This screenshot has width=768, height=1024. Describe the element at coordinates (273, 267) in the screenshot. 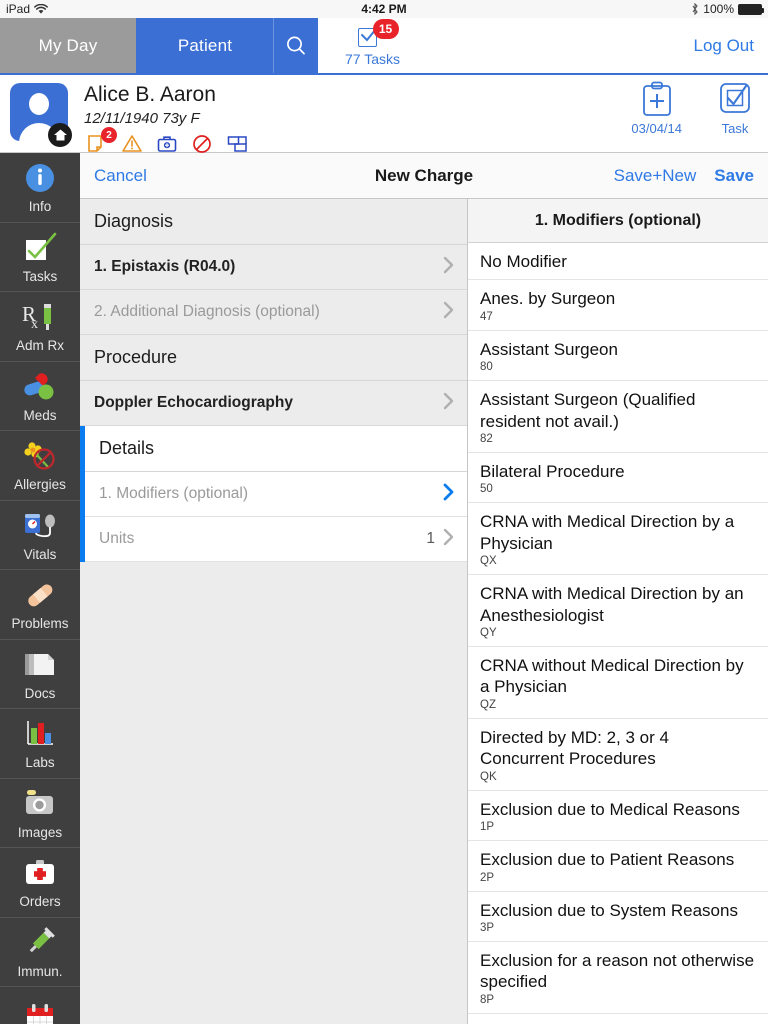

I see `row-diagnosis-1: 1. Epistaxis (R04.0)` at that location.